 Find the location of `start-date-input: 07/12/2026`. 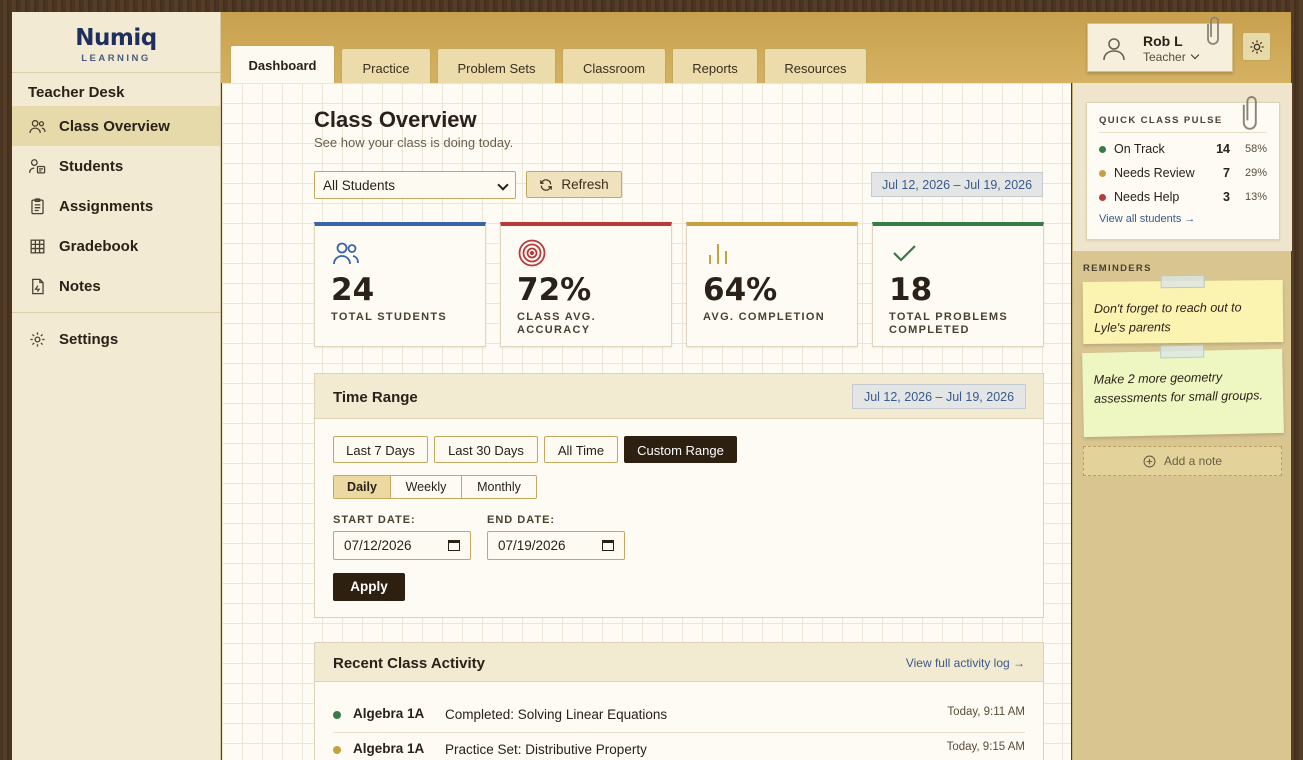

start-date-input: 07/12/2026 is located at coordinates (402, 545).